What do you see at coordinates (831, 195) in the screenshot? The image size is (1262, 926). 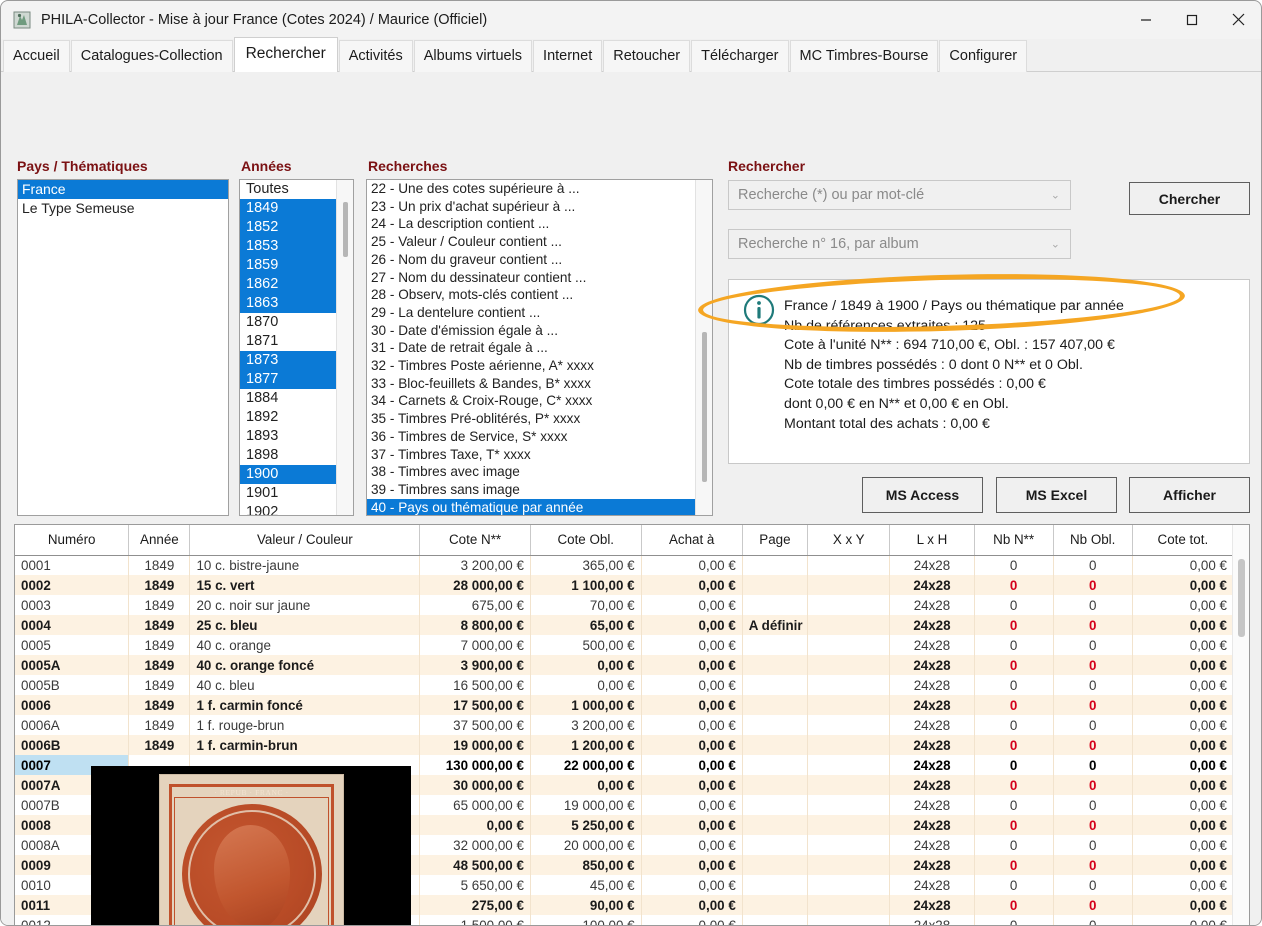 I see `search-keyword-text: Recherche (*) ou par mot-clé` at bounding box center [831, 195].